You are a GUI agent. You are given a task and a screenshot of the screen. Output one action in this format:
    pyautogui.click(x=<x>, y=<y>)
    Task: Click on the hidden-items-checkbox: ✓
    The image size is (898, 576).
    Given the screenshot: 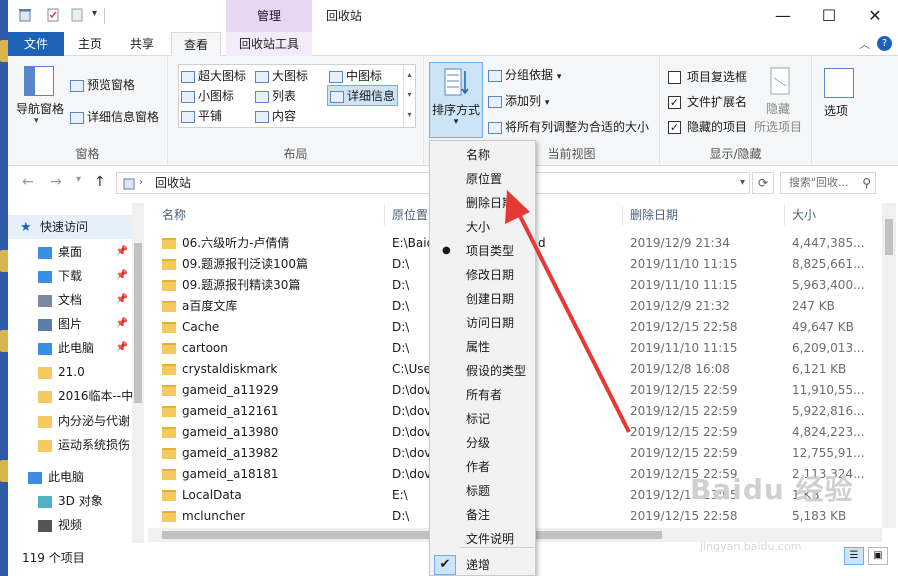 What is the action you would take?
    pyautogui.click(x=674, y=127)
    